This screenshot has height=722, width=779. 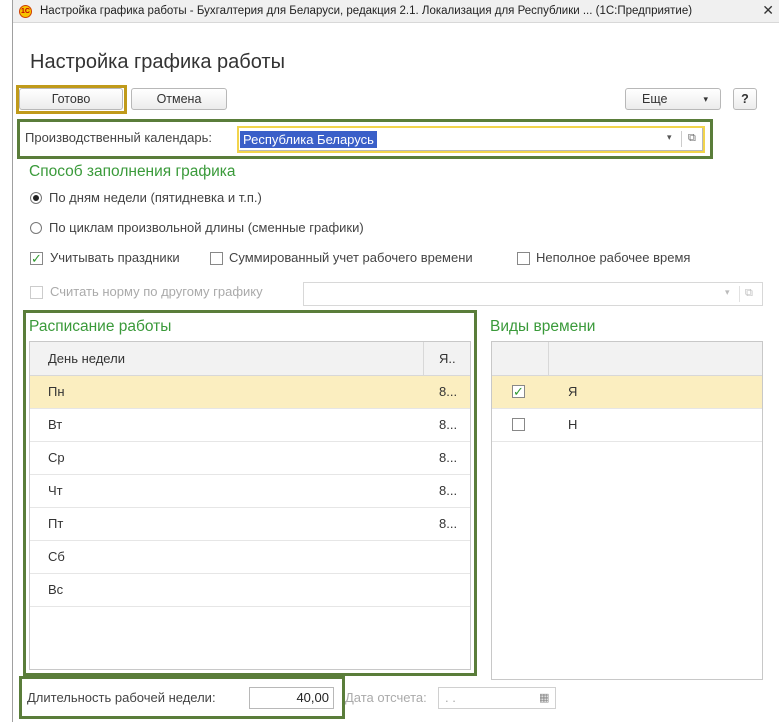 What do you see at coordinates (56, 523) in the screenshot?
I see `cell-day: Пт` at bounding box center [56, 523].